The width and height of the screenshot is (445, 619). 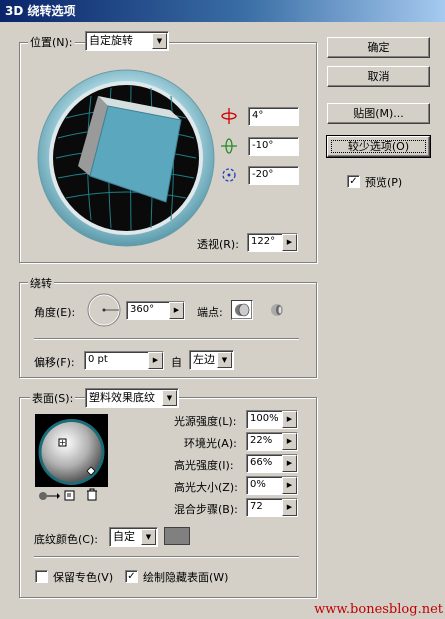 I want to click on cancel-button: 取消, so click(x=378, y=76).